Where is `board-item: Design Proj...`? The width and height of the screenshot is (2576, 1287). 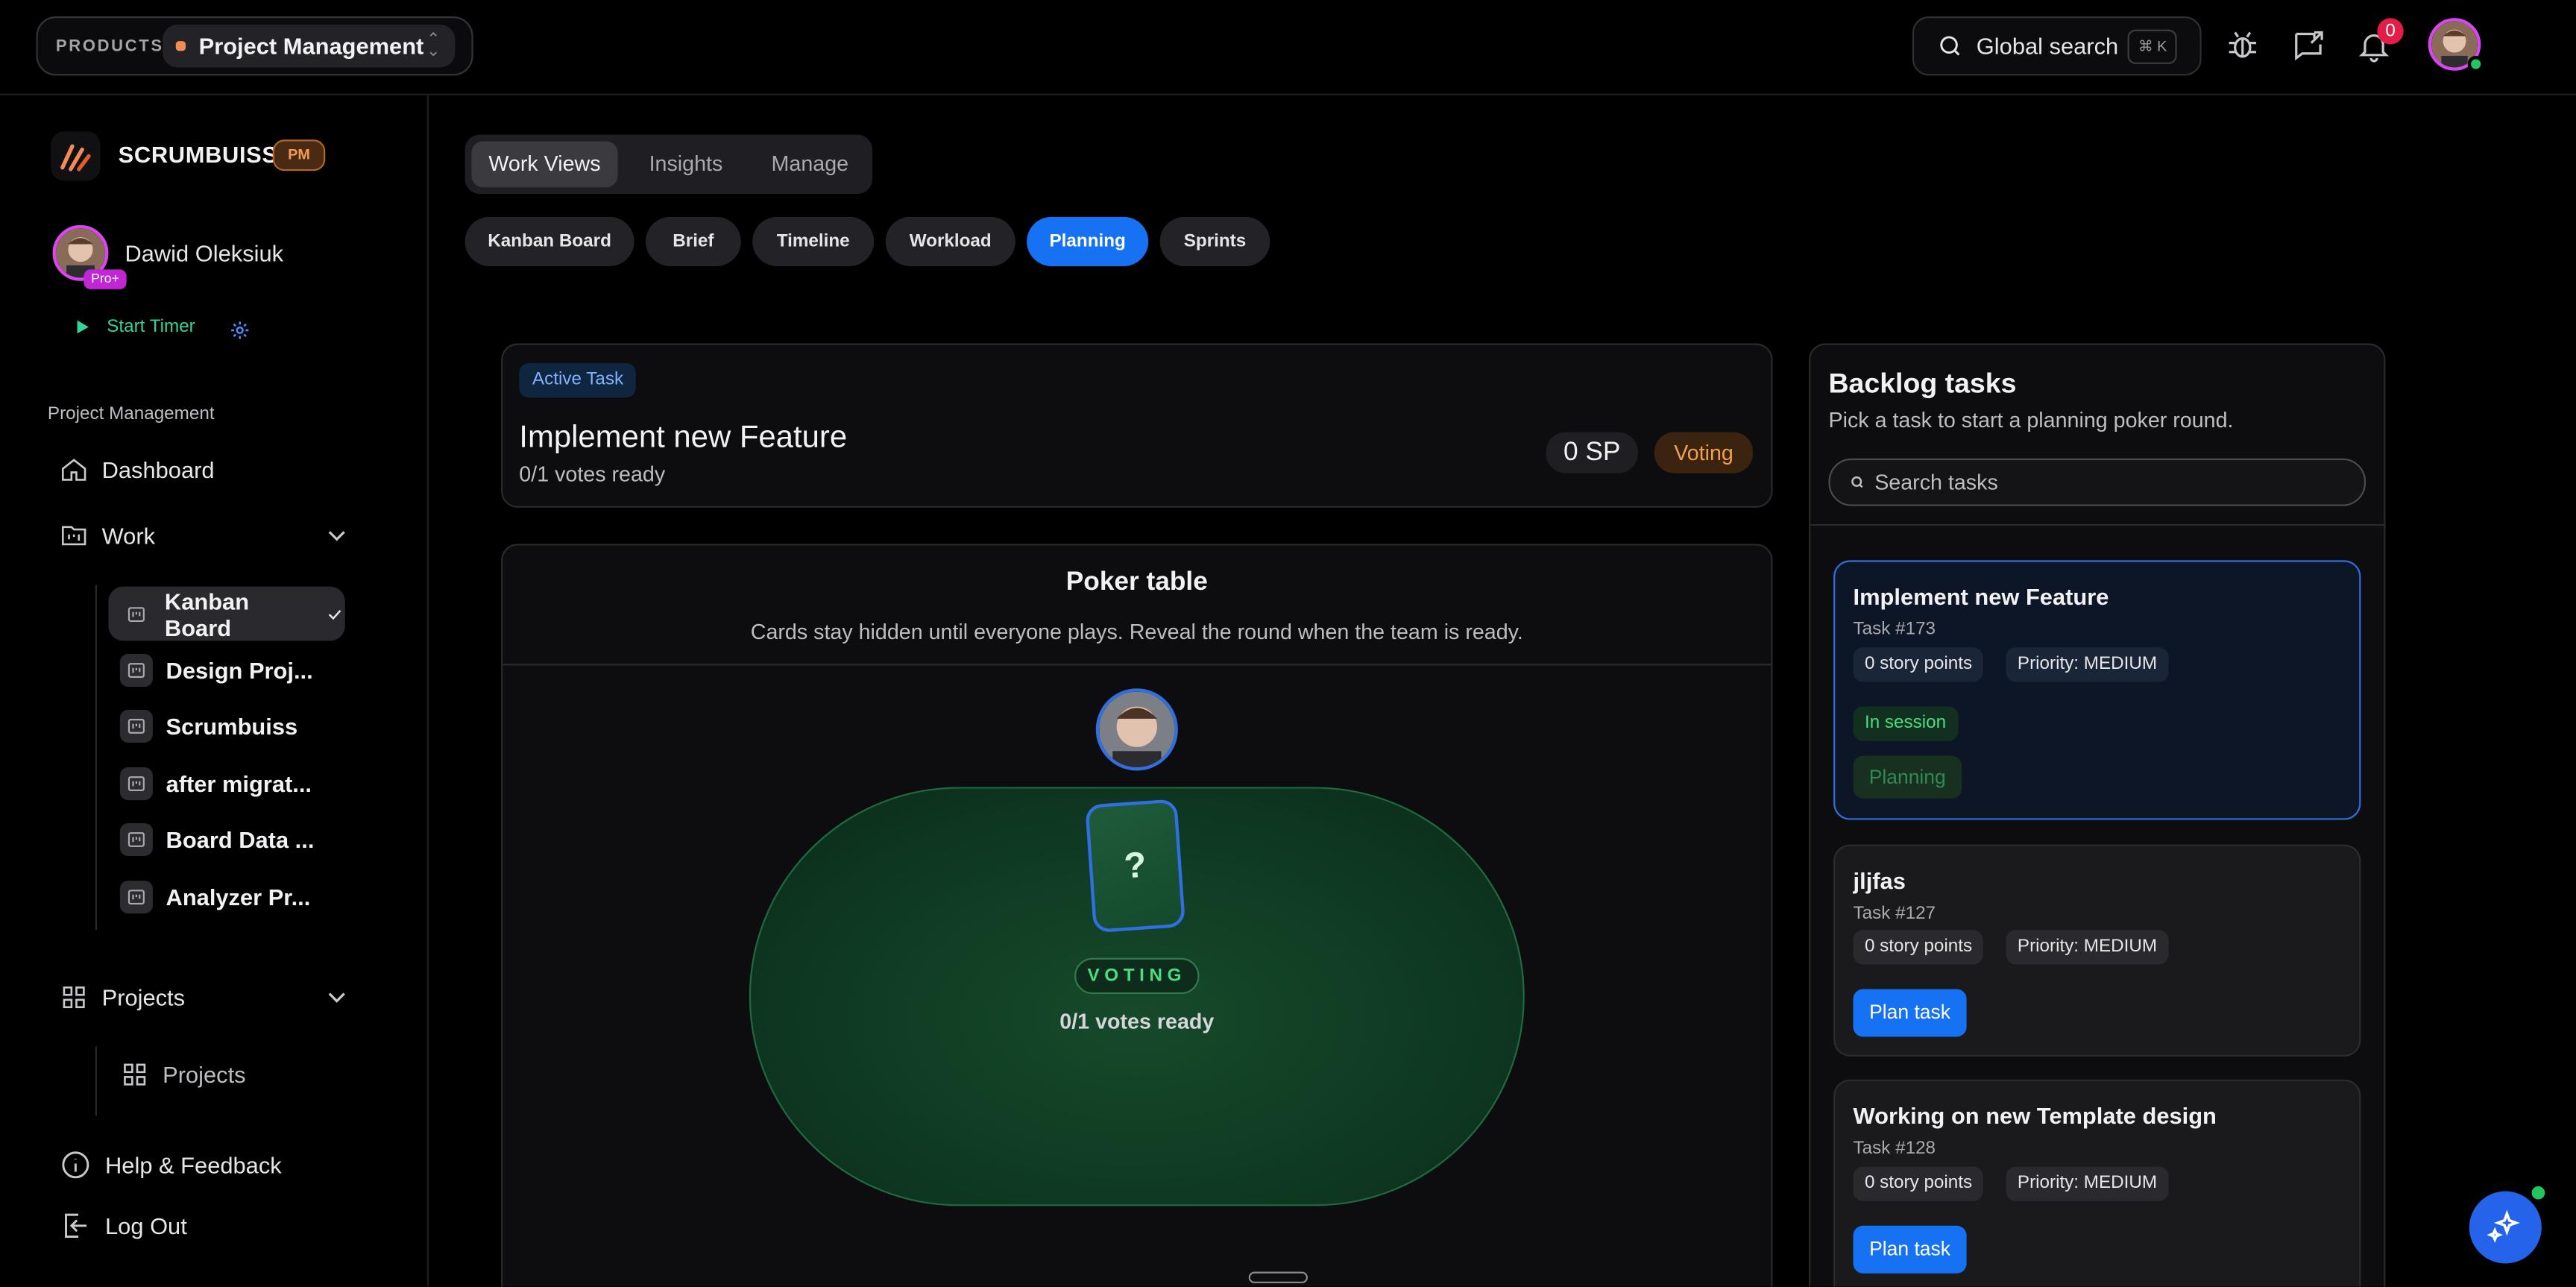
board-item: Design Proj... is located at coordinates (226, 670).